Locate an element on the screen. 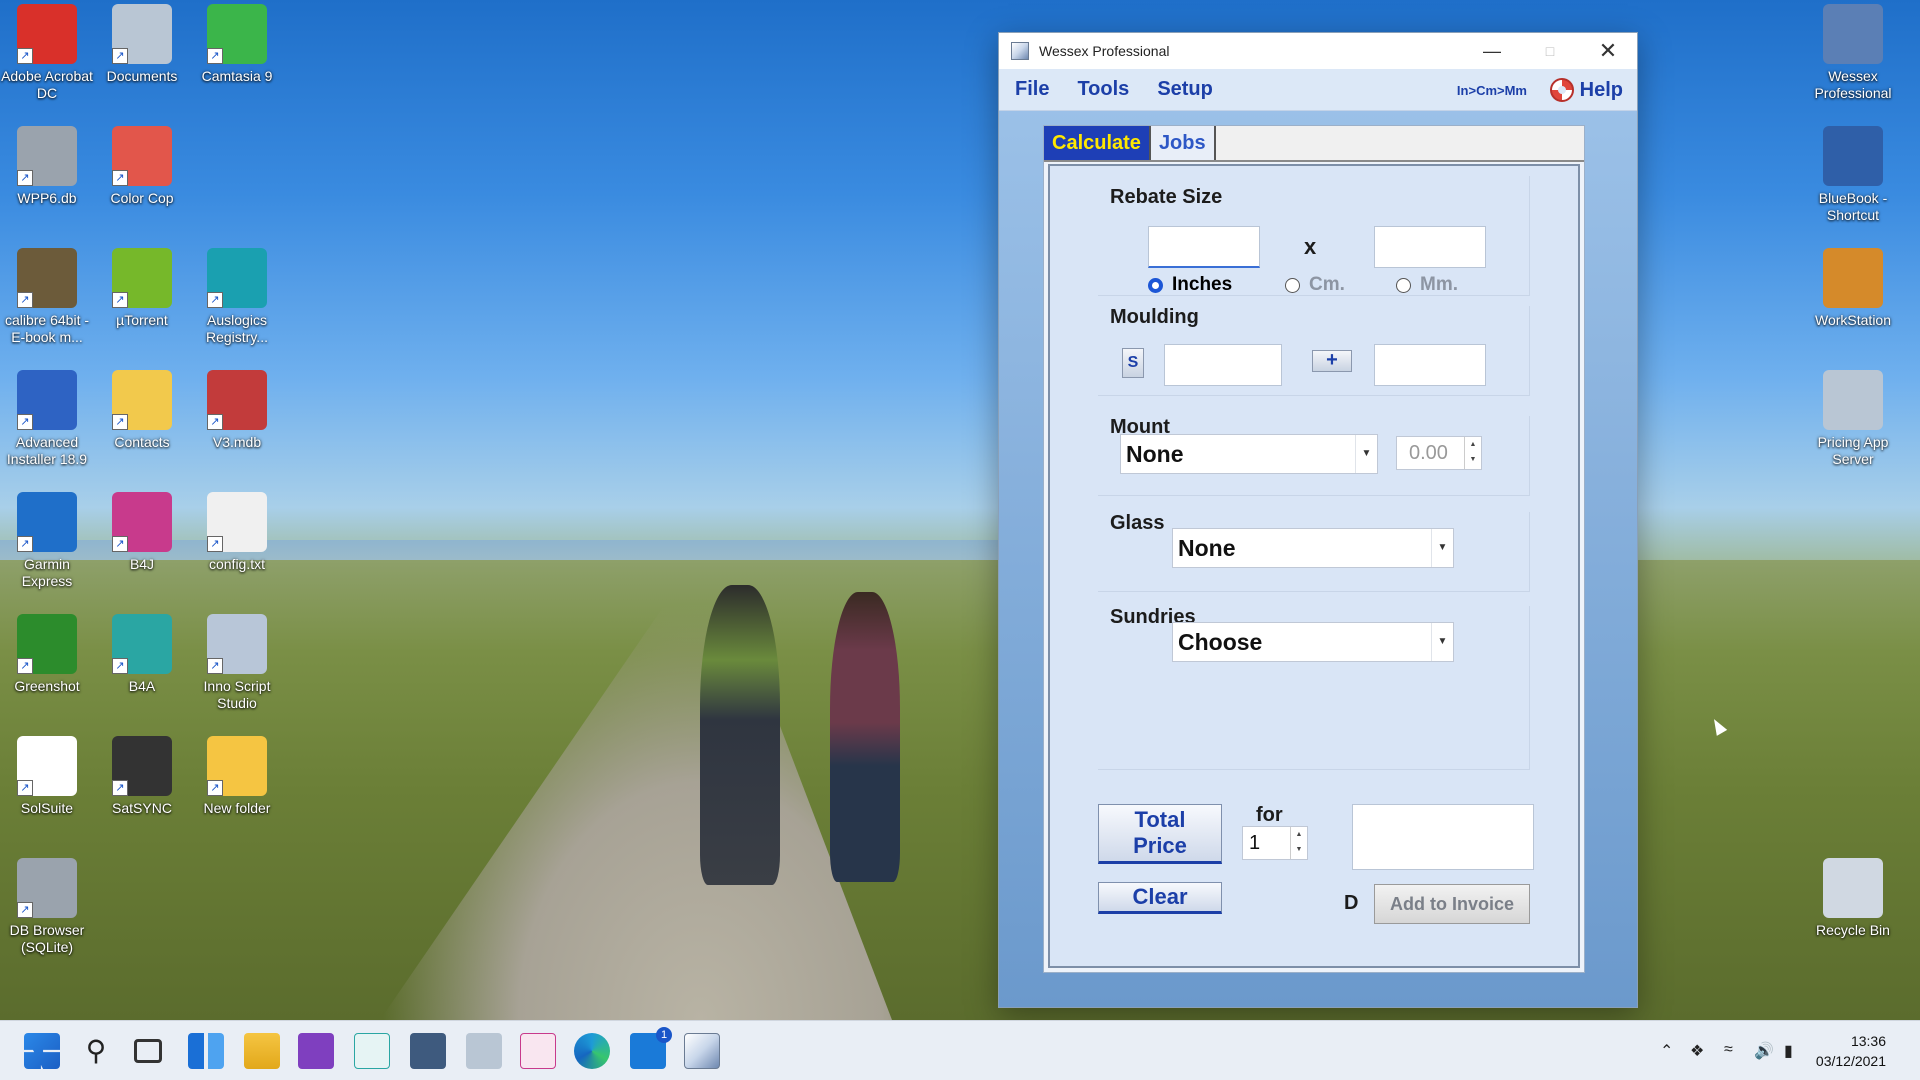 This screenshot has height=1080, width=1920. desktop-icon: ↗ Greenshot is located at coordinates (47, 654).